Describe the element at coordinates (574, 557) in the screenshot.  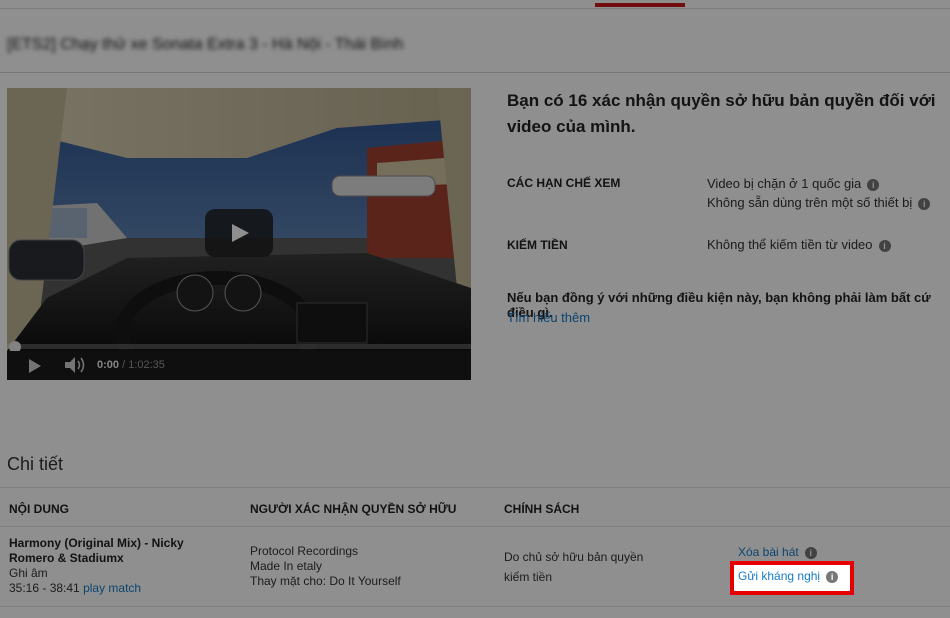
I see `policy-line: Do chủ sở hữu bản quyền` at that location.